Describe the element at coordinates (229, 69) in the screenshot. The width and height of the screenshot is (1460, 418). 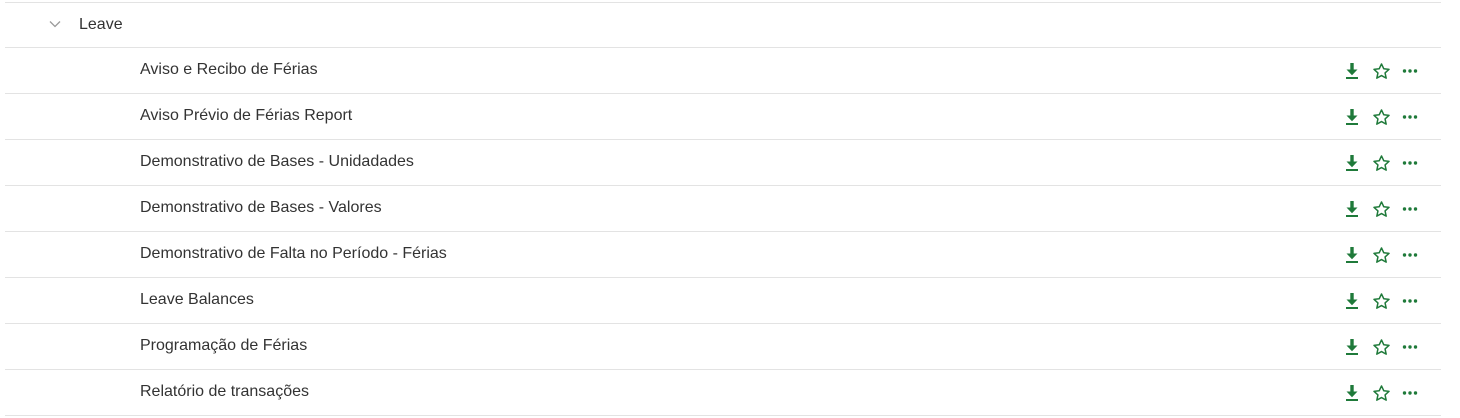
I see `report-name: Aviso e Recibo de Férias` at that location.